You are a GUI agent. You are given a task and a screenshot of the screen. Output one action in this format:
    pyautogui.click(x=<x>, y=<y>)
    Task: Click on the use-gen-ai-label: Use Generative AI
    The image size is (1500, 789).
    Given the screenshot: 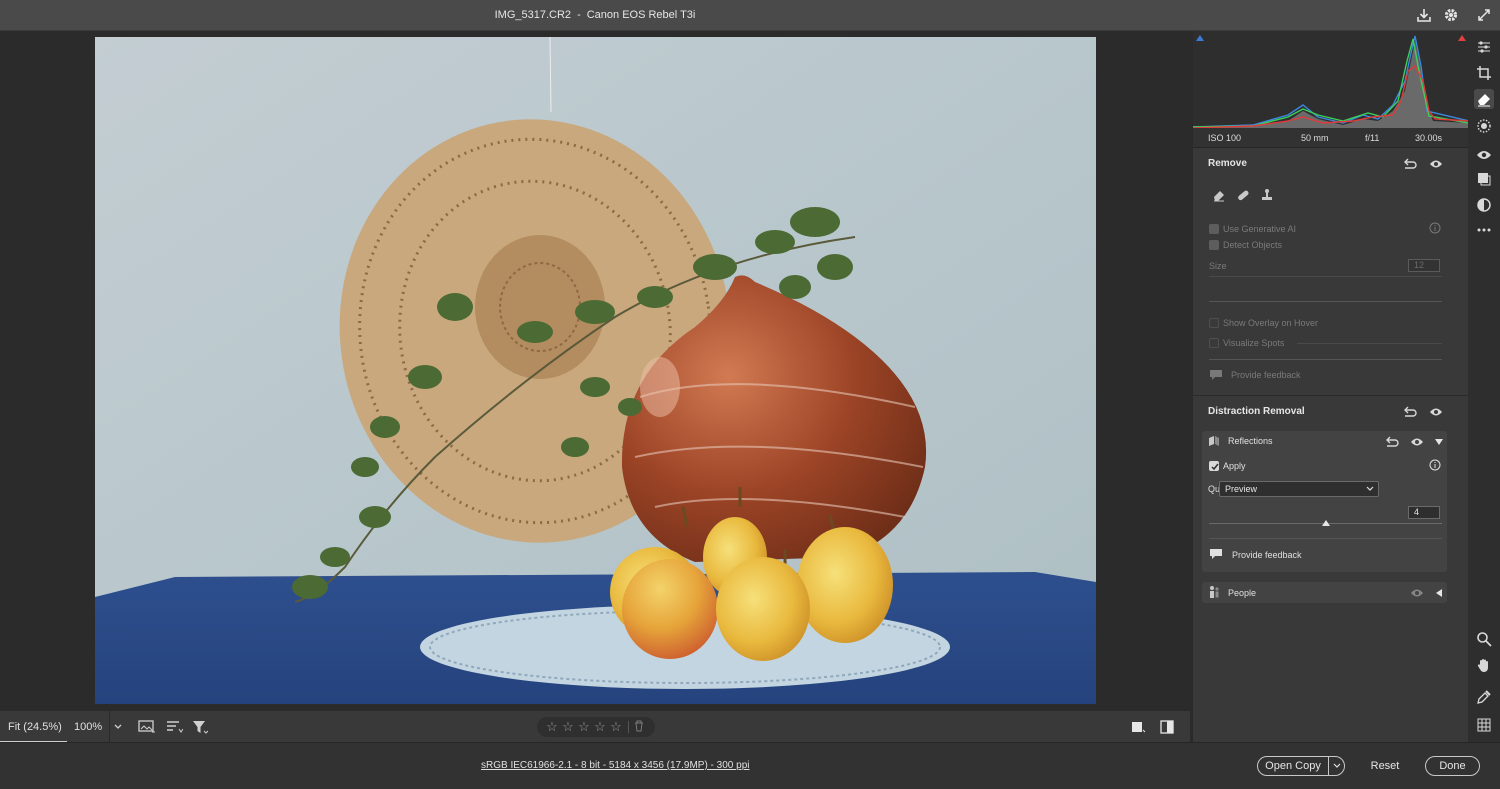 What is the action you would take?
    pyautogui.click(x=1260, y=229)
    